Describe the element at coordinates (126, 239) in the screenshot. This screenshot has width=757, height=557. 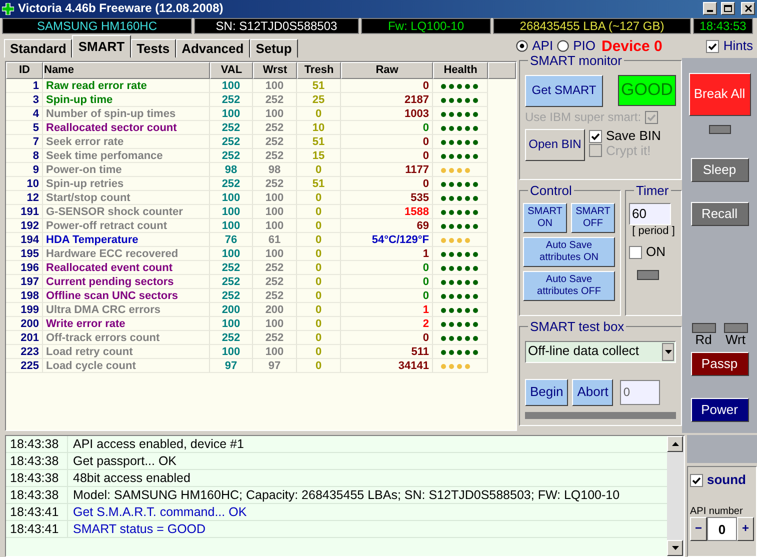
I see `table-cell: HDA Temperature` at that location.